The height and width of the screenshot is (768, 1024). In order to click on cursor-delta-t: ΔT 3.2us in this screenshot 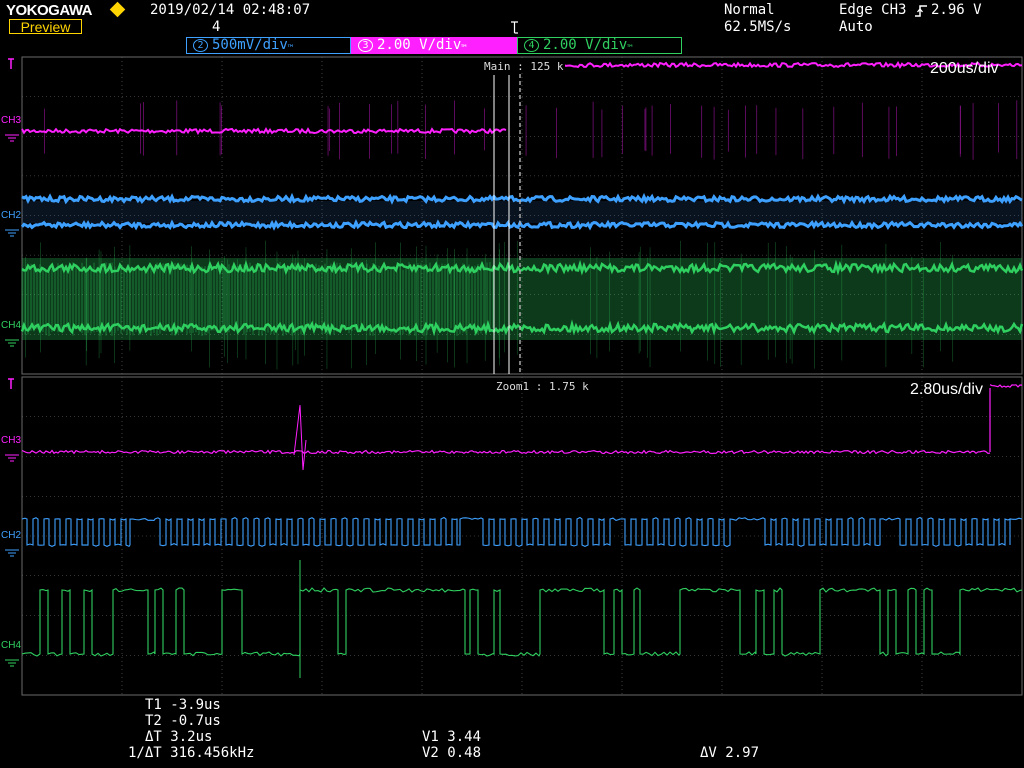, I will do `click(179, 737)`.